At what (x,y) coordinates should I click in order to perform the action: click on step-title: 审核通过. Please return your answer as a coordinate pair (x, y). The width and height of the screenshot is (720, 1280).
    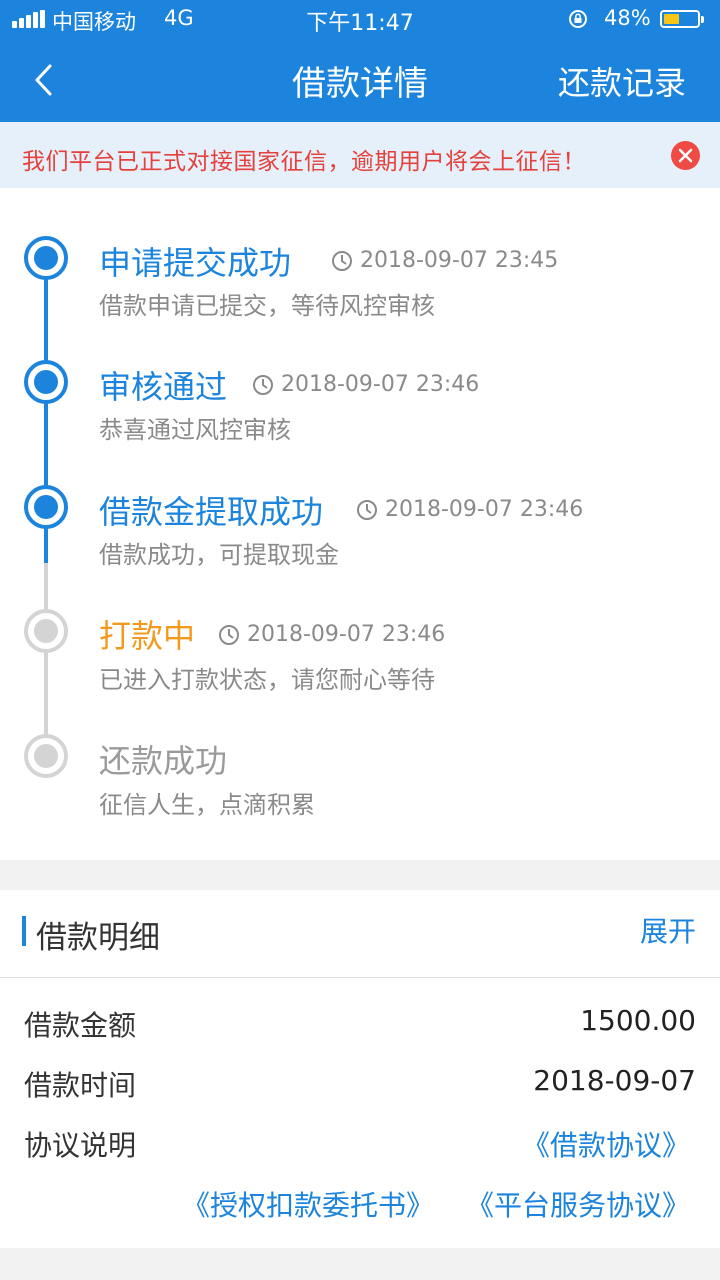
    Looking at the image, I should click on (163, 387).